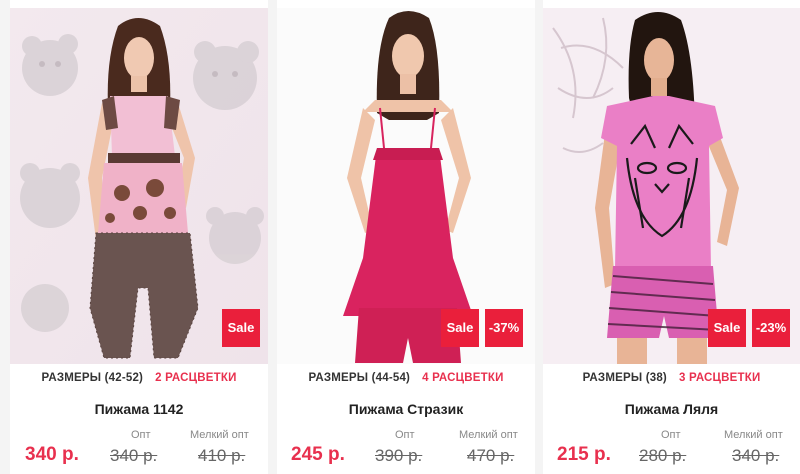 The height and width of the screenshot is (474, 800). I want to click on product-meta-row: РАЗМЕРЫ (44-54) 4 РАСЦВЕТКИ, so click(406, 378).